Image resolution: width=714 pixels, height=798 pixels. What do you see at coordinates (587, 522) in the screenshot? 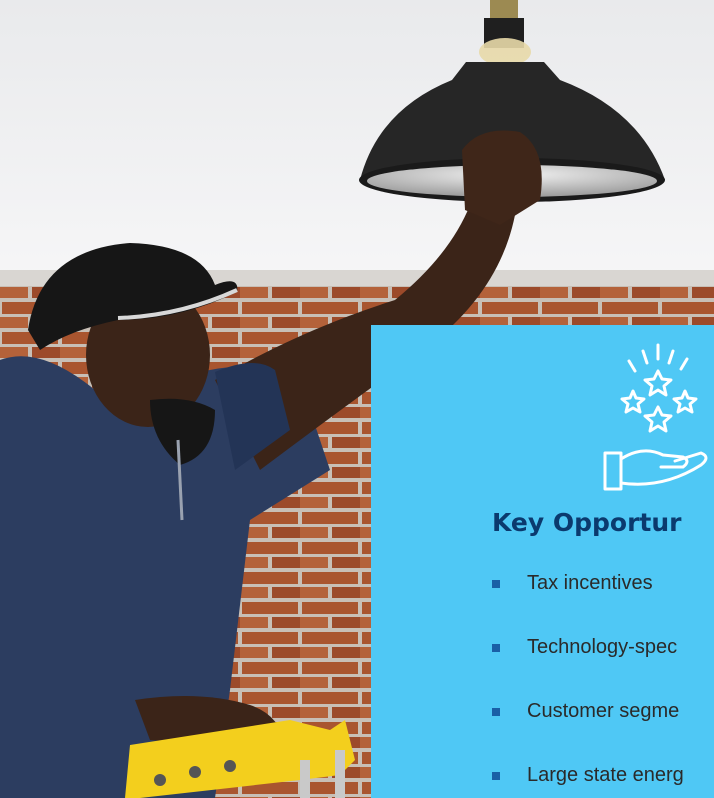
I see `panel-title: Key Opportur` at bounding box center [587, 522].